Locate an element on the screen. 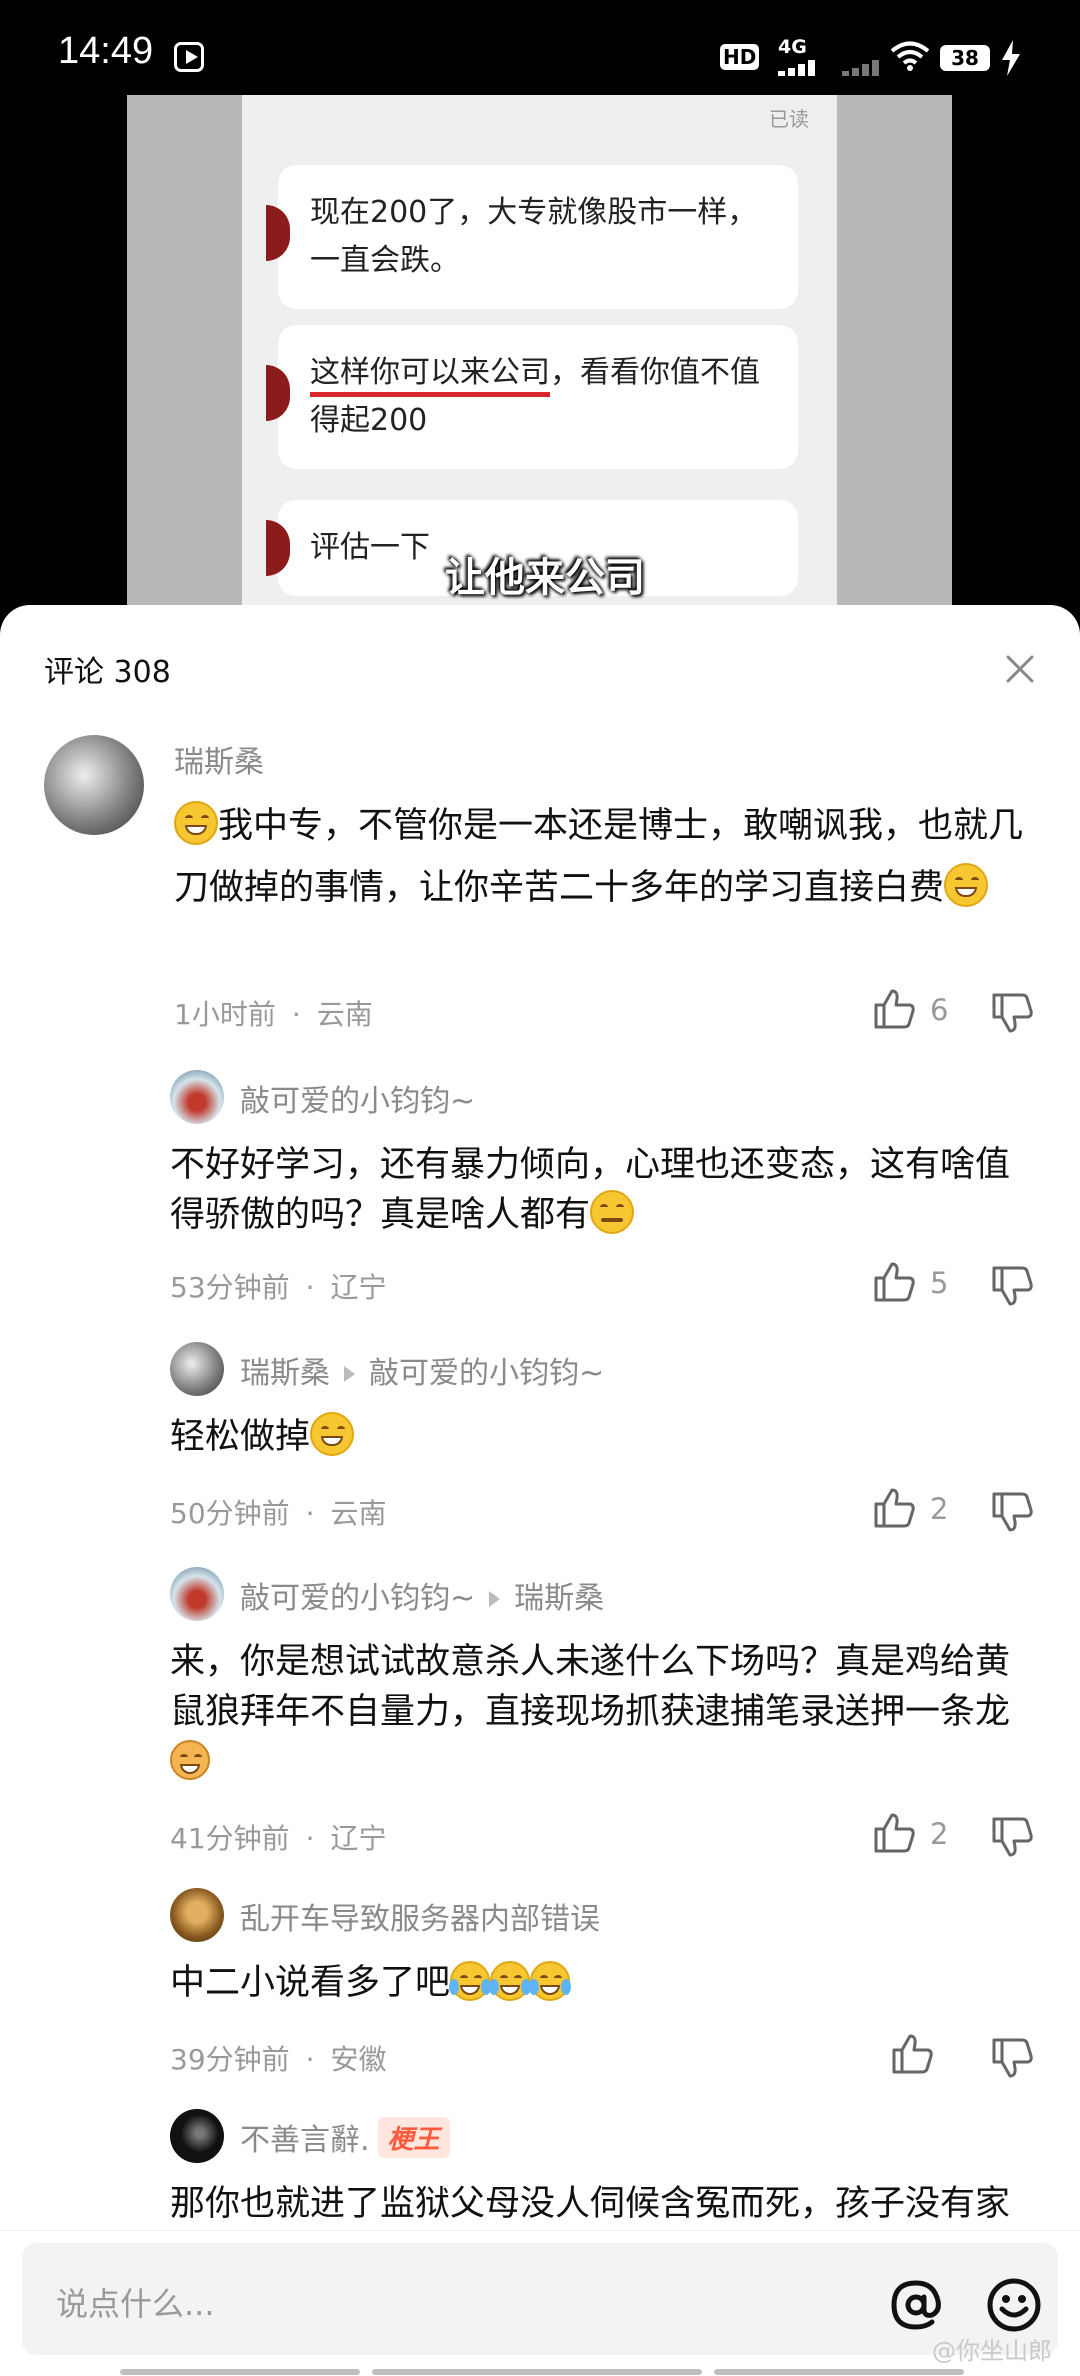 The image size is (1080, 2376). emoji-icon is located at coordinates (1014, 2305).